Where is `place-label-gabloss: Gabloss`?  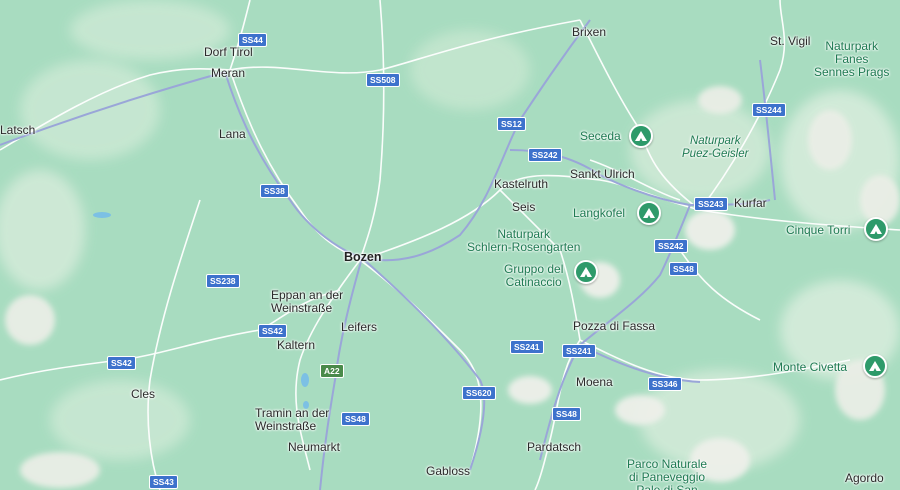
place-label-gabloss: Gabloss is located at coordinates (448, 471).